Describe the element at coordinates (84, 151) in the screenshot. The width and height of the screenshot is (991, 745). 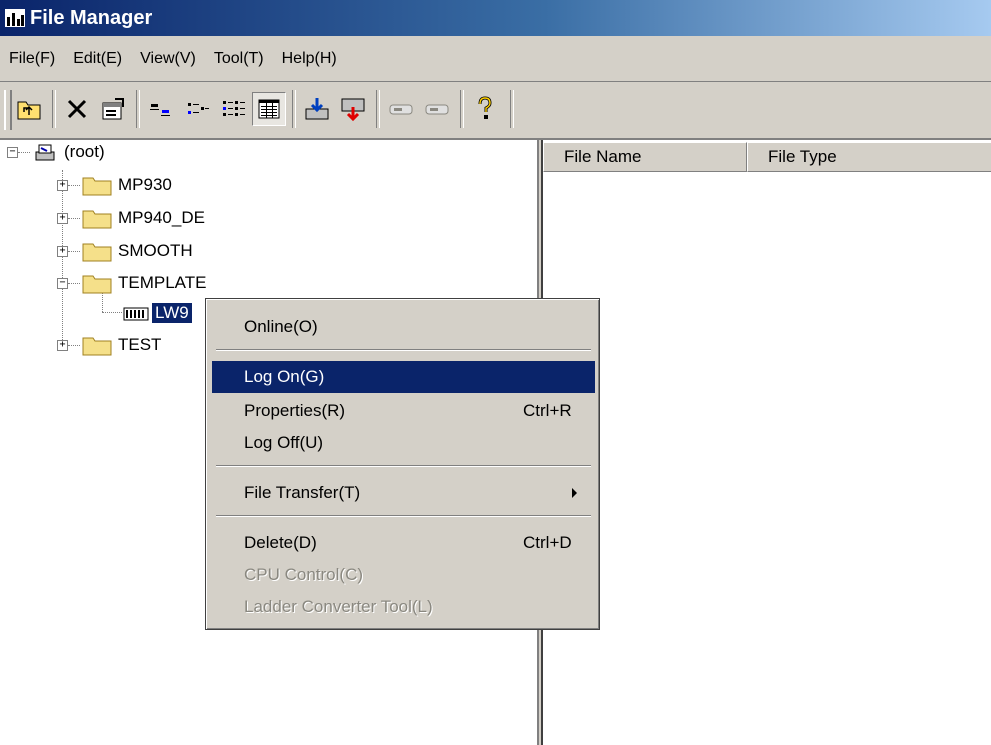
I see `tree-item-label: (root)` at that location.